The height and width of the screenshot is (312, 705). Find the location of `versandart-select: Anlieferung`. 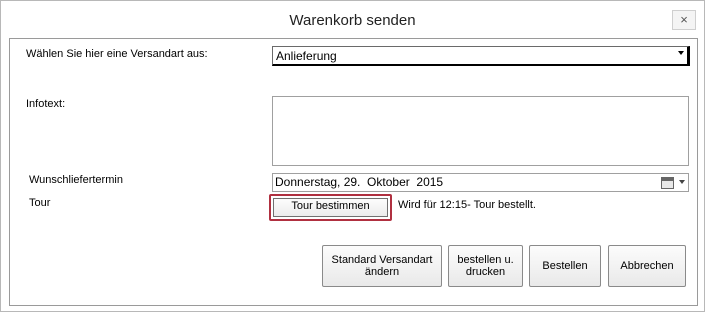

versandart-select: Anlieferung is located at coordinates (481, 56).